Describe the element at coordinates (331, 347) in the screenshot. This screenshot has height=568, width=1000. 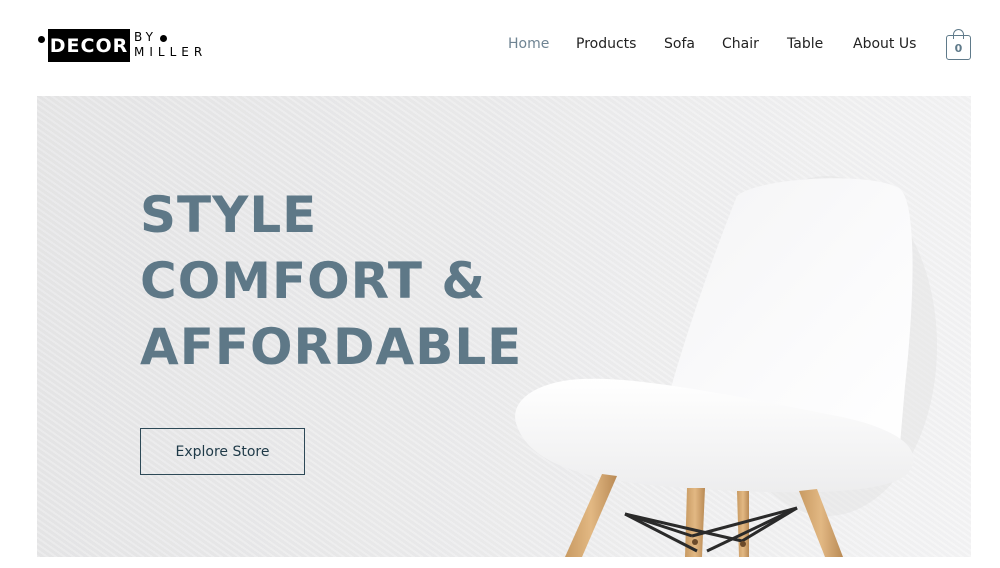
I see `headline-line: AFFORDABLE` at that location.